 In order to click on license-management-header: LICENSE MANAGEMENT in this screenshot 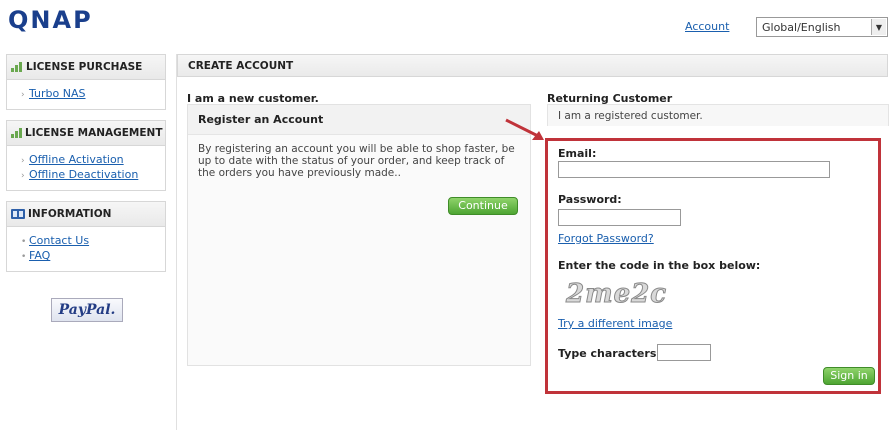, I will do `click(86, 133)`.